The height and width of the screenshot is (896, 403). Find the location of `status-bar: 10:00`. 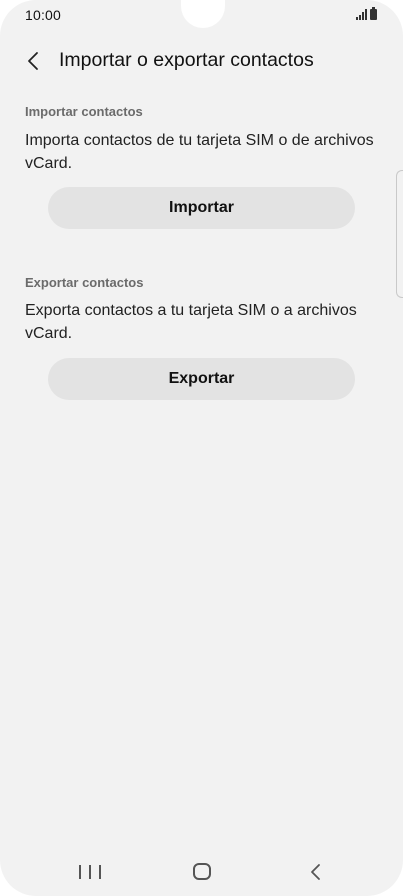

status-bar: 10:00 is located at coordinates (201, 15).